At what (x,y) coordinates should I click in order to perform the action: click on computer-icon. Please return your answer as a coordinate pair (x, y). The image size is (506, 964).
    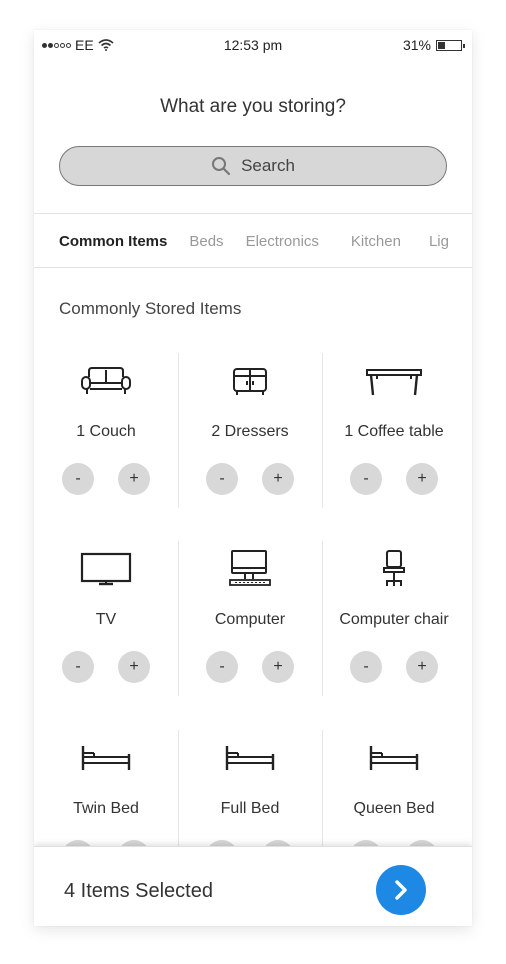
    Looking at the image, I should click on (250, 568).